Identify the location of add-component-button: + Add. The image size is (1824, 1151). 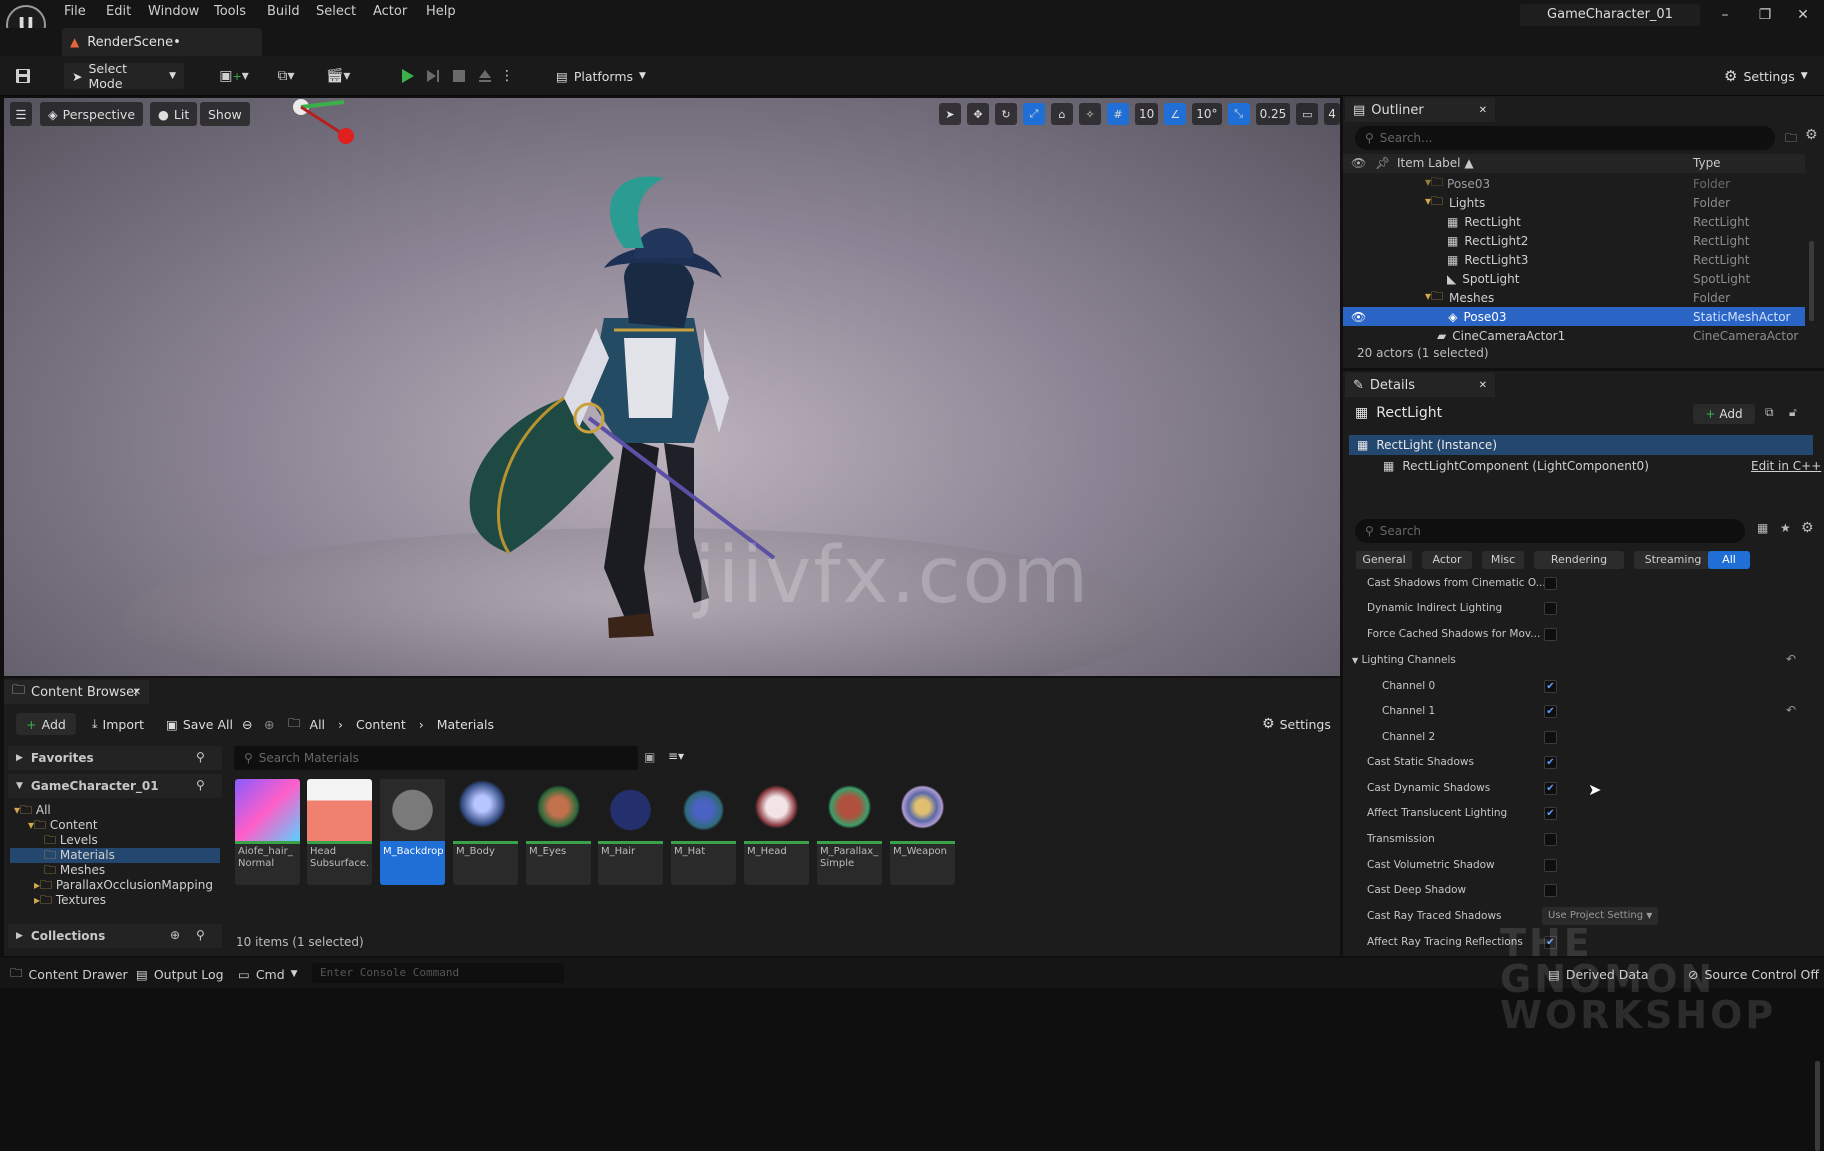
(1724, 414).